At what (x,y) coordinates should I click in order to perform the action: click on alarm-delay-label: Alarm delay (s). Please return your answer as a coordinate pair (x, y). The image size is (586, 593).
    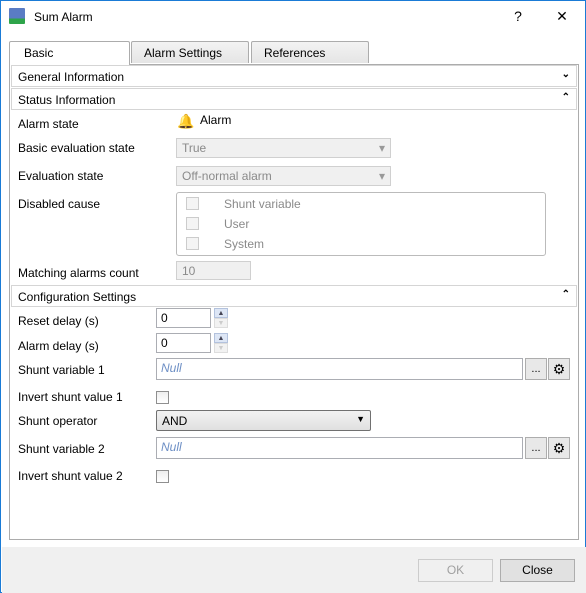
    Looking at the image, I should click on (58, 346).